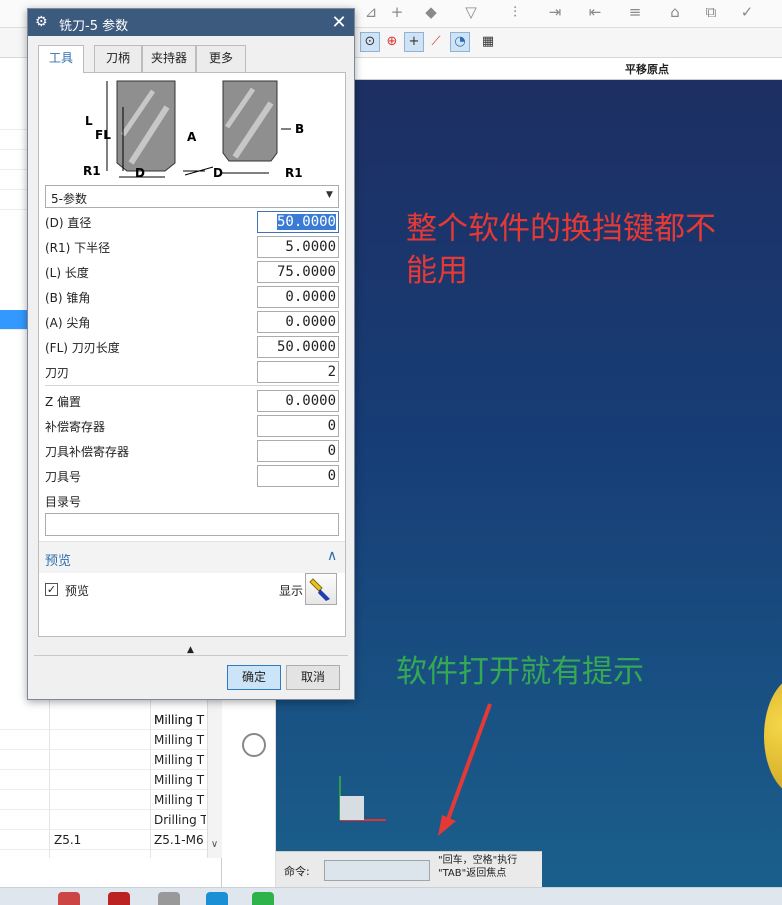 This screenshot has height=905, width=782. What do you see at coordinates (57, 373) in the screenshot?
I see `param-label: 刀刃` at bounding box center [57, 373].